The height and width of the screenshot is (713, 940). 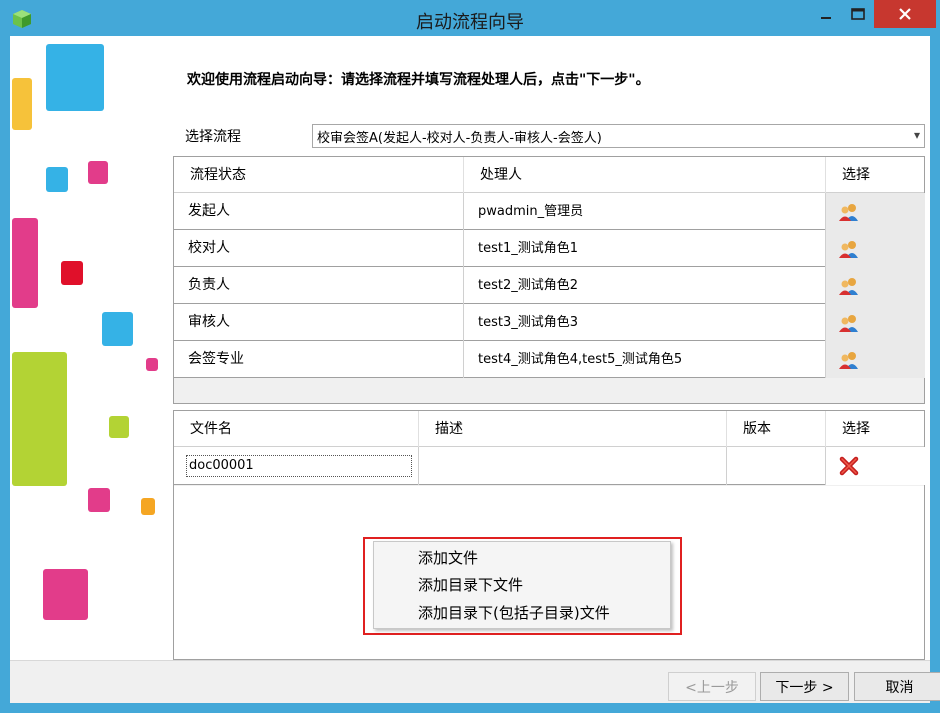 I want to click on table-row: 负责人 test2_测试角色2, so click(x=549, y=285).